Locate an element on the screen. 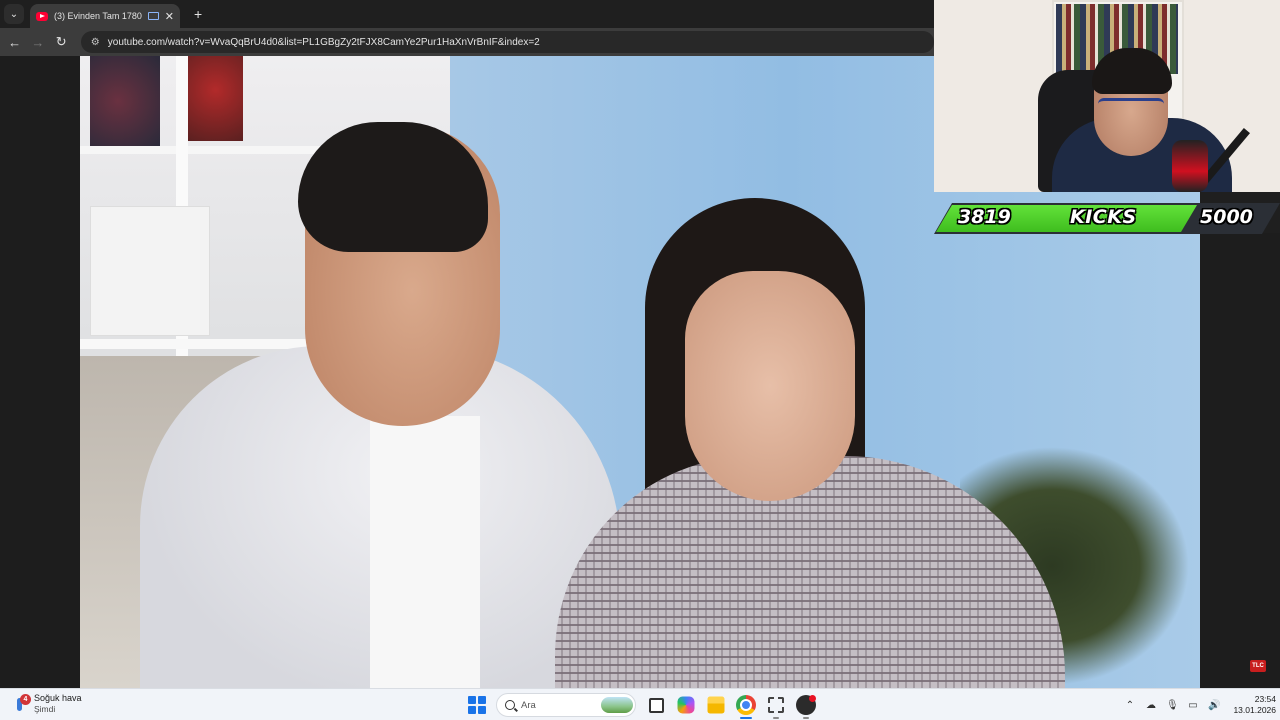  obs-icon is located at coordinates (806, 707).